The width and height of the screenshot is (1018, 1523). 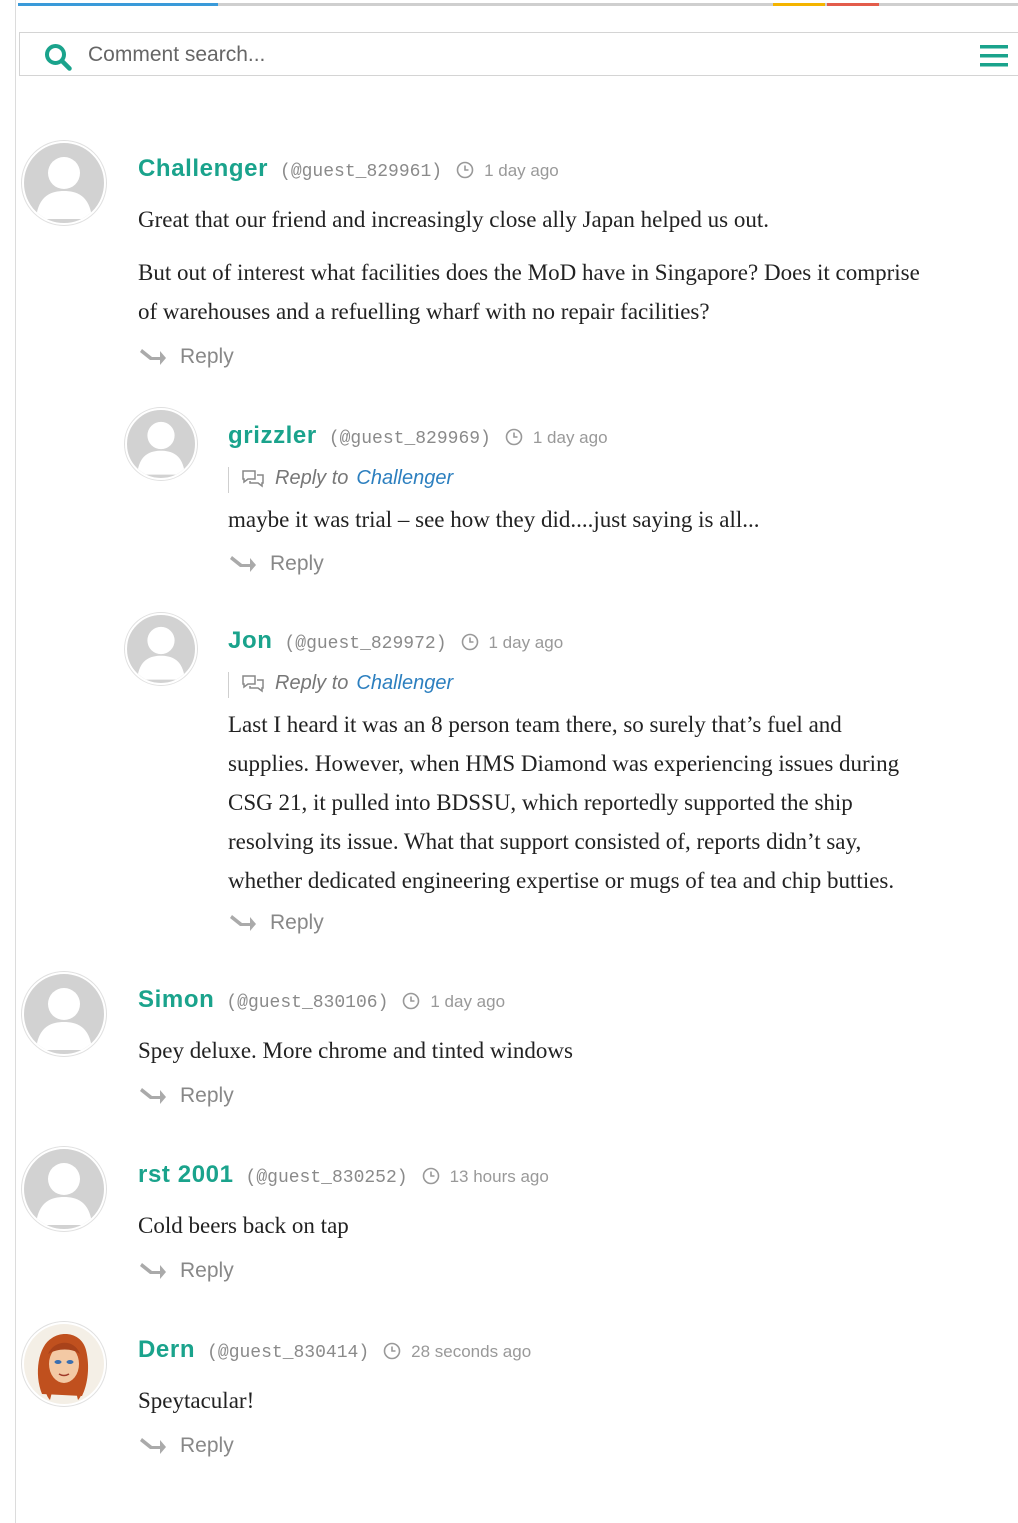 I want to click on comment-header: rst 2001 (@guest_830252) 13 hours ago, so click(x=343, y=1175).